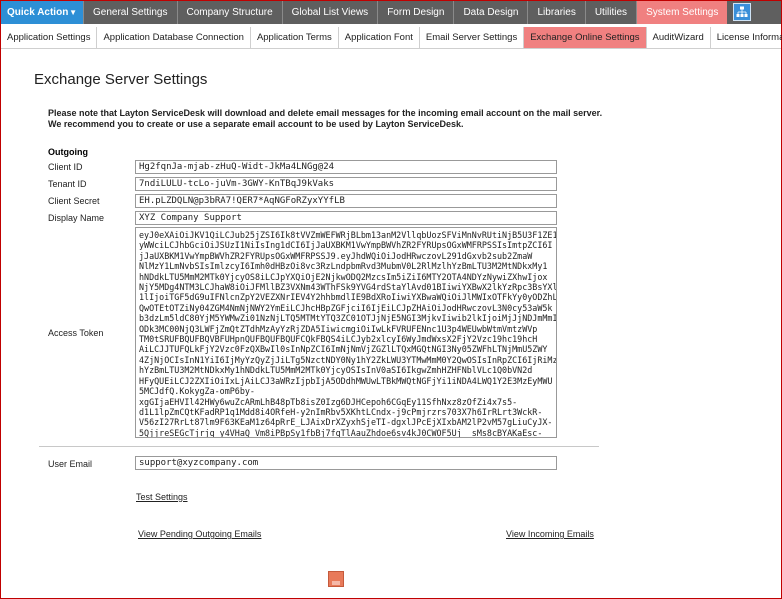 This screenshot has height=599, width=782. Describe the element at coordinates (612, 12) in the screenshot. I see `topnav-utilities: Utilities` at that location.